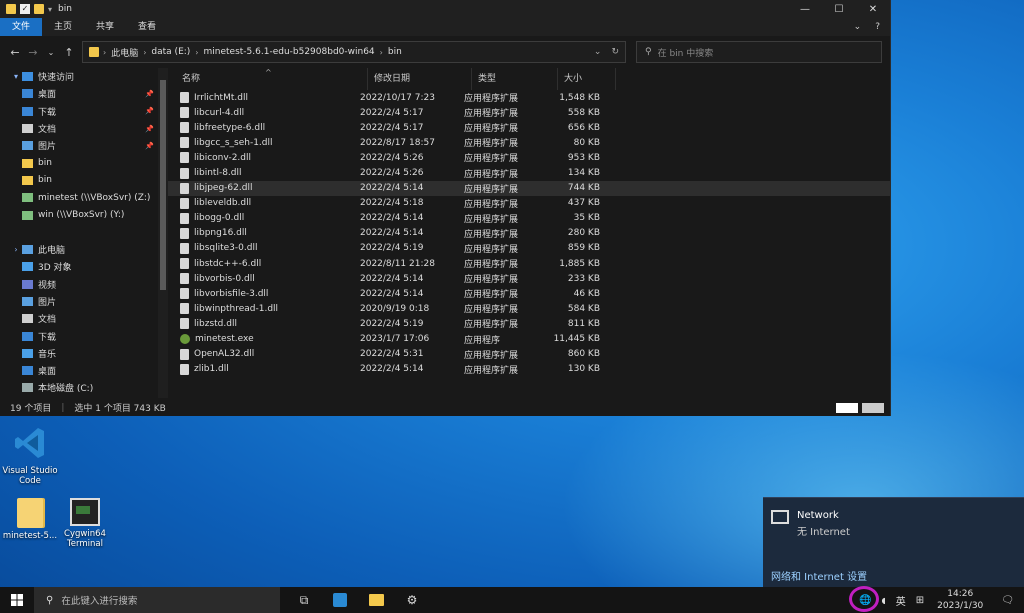 This screenshot has width=1024, height=613. What do you see at coordinates (149, 93) in the screenshot?
I see `pin-icon: 📌` at bounding box center [149, 93].